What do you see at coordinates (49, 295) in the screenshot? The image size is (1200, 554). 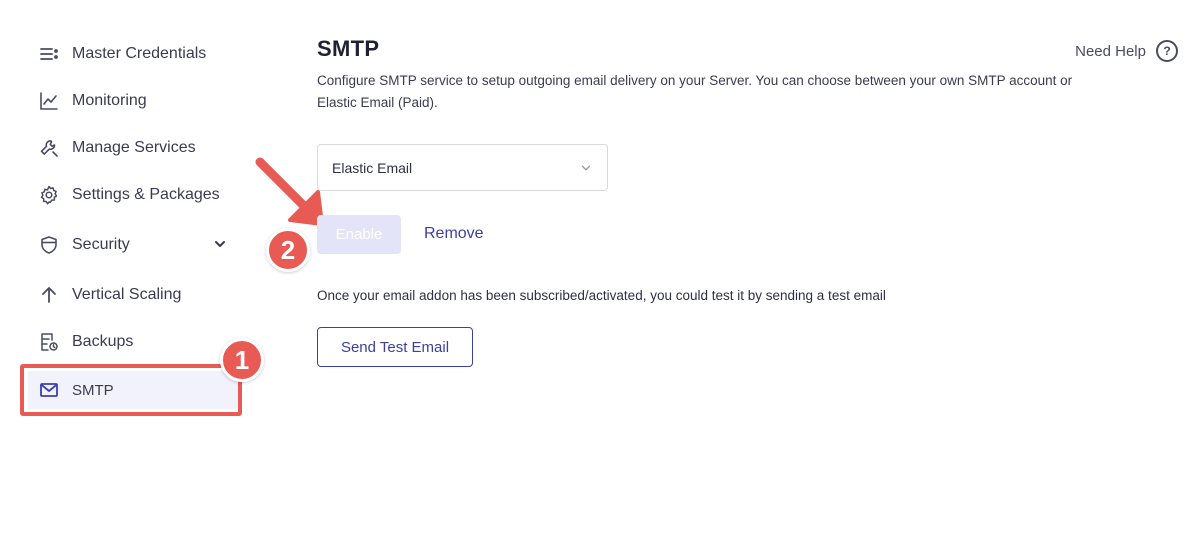 I see `arrow-up-icon` at bounding box center [49, 295].